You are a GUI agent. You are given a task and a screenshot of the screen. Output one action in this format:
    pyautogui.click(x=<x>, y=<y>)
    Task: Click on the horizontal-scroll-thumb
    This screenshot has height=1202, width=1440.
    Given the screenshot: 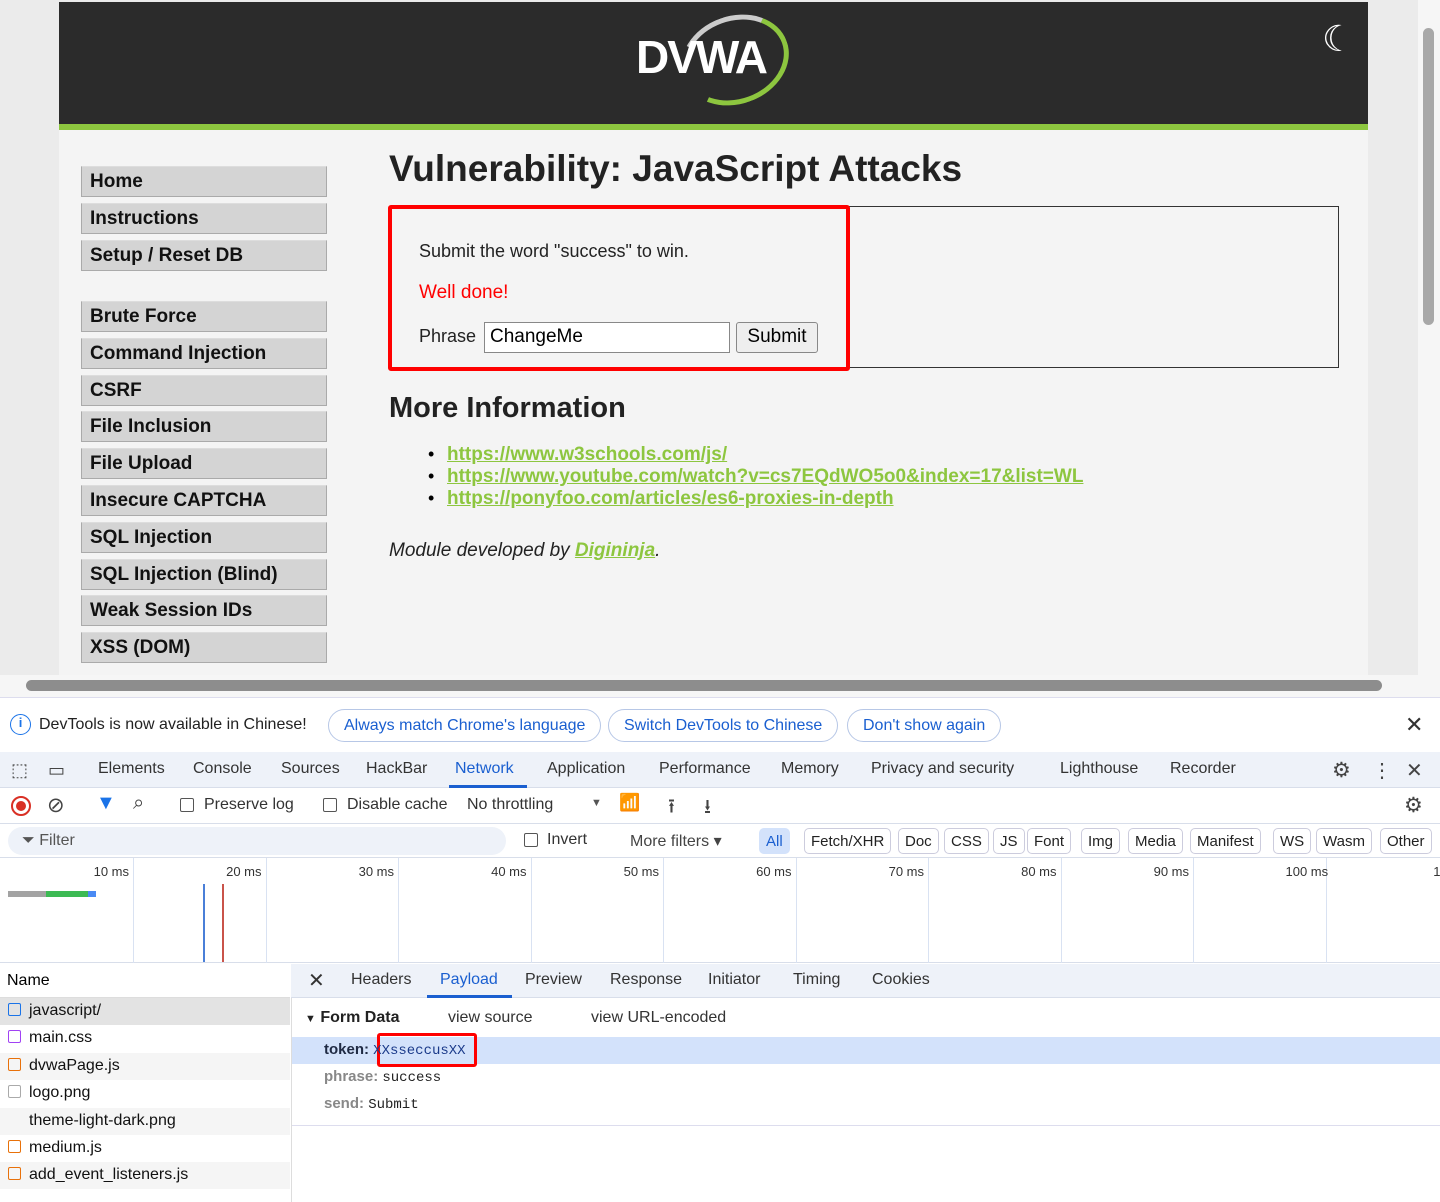 What is the action you would take?
    pyautogui.click(x=704, y=685)
    